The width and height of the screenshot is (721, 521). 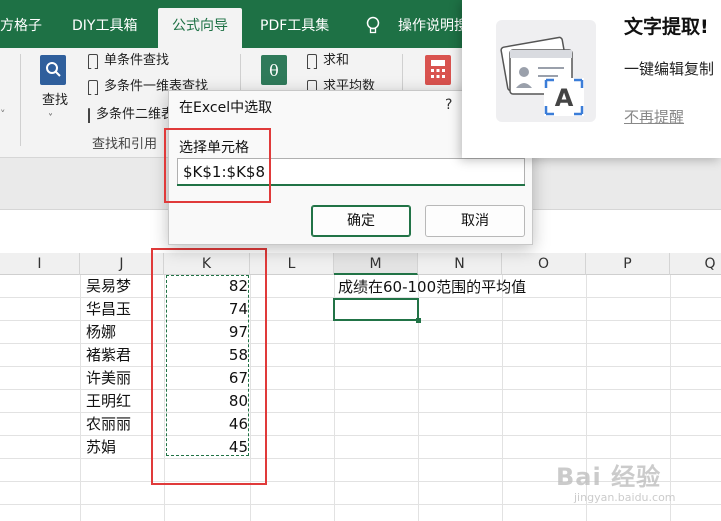 I want to click on cell-name: 王明红, so click(x=108, y=401).